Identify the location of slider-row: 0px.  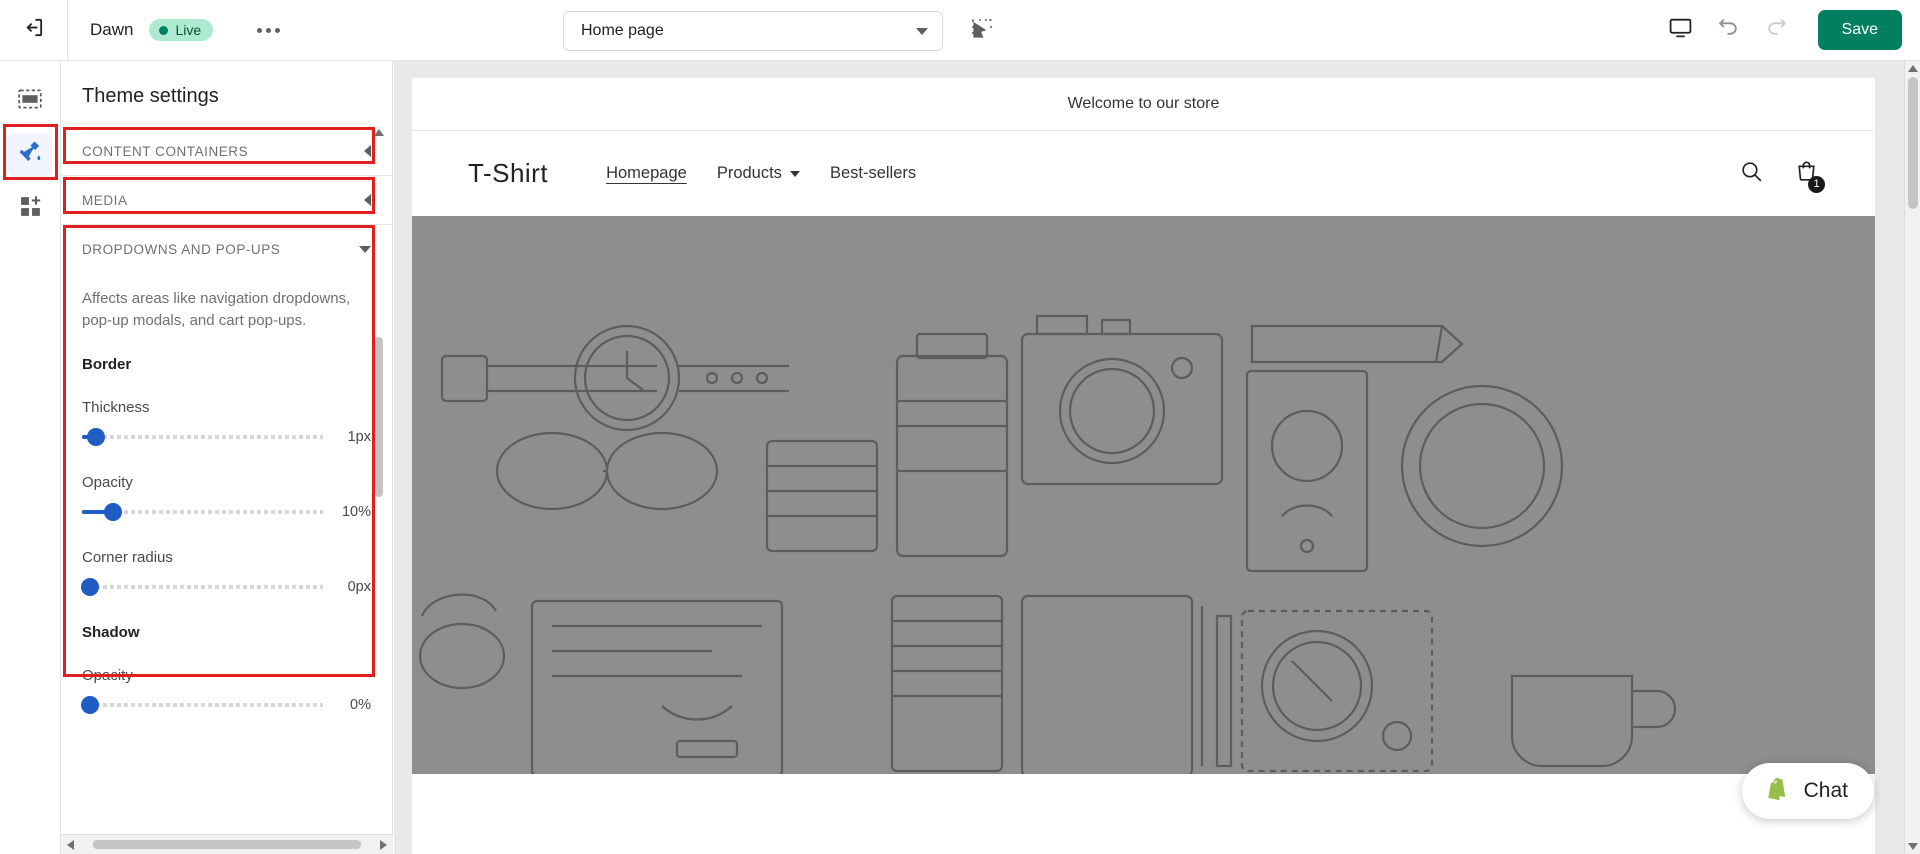
(226, 587).